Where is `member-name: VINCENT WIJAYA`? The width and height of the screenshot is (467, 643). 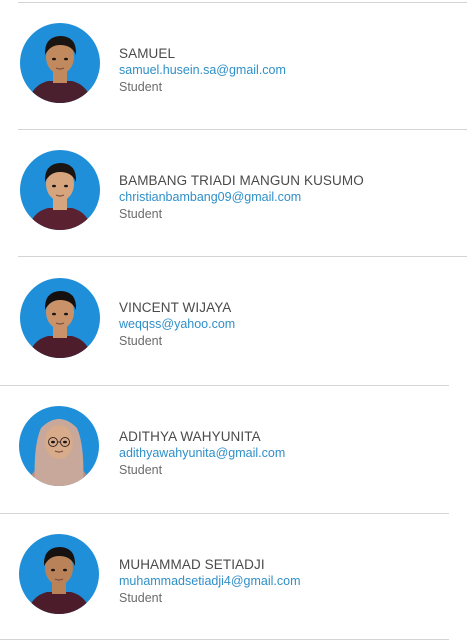
member-name: VINCENT WIJAYA is located at coordinates (175, 307).